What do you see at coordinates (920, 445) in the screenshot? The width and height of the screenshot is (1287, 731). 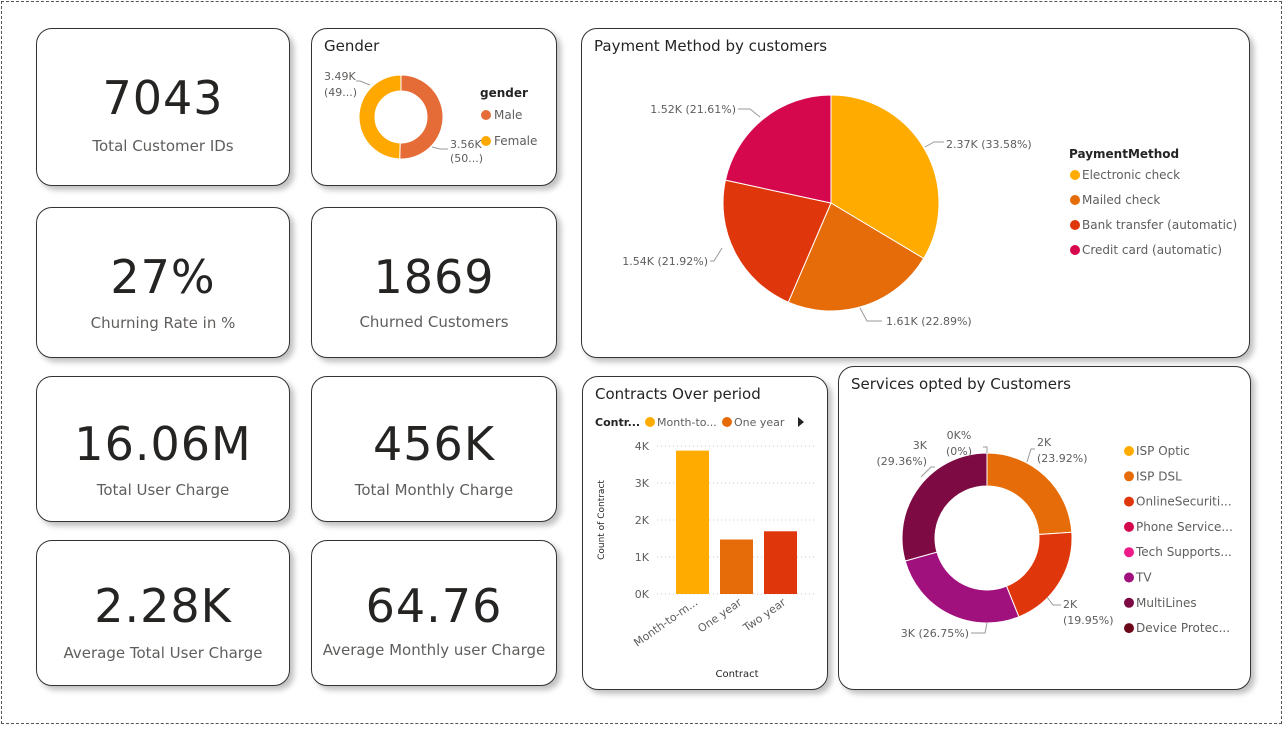 I see `data-label: 3K` at bounding box center [920, 445].